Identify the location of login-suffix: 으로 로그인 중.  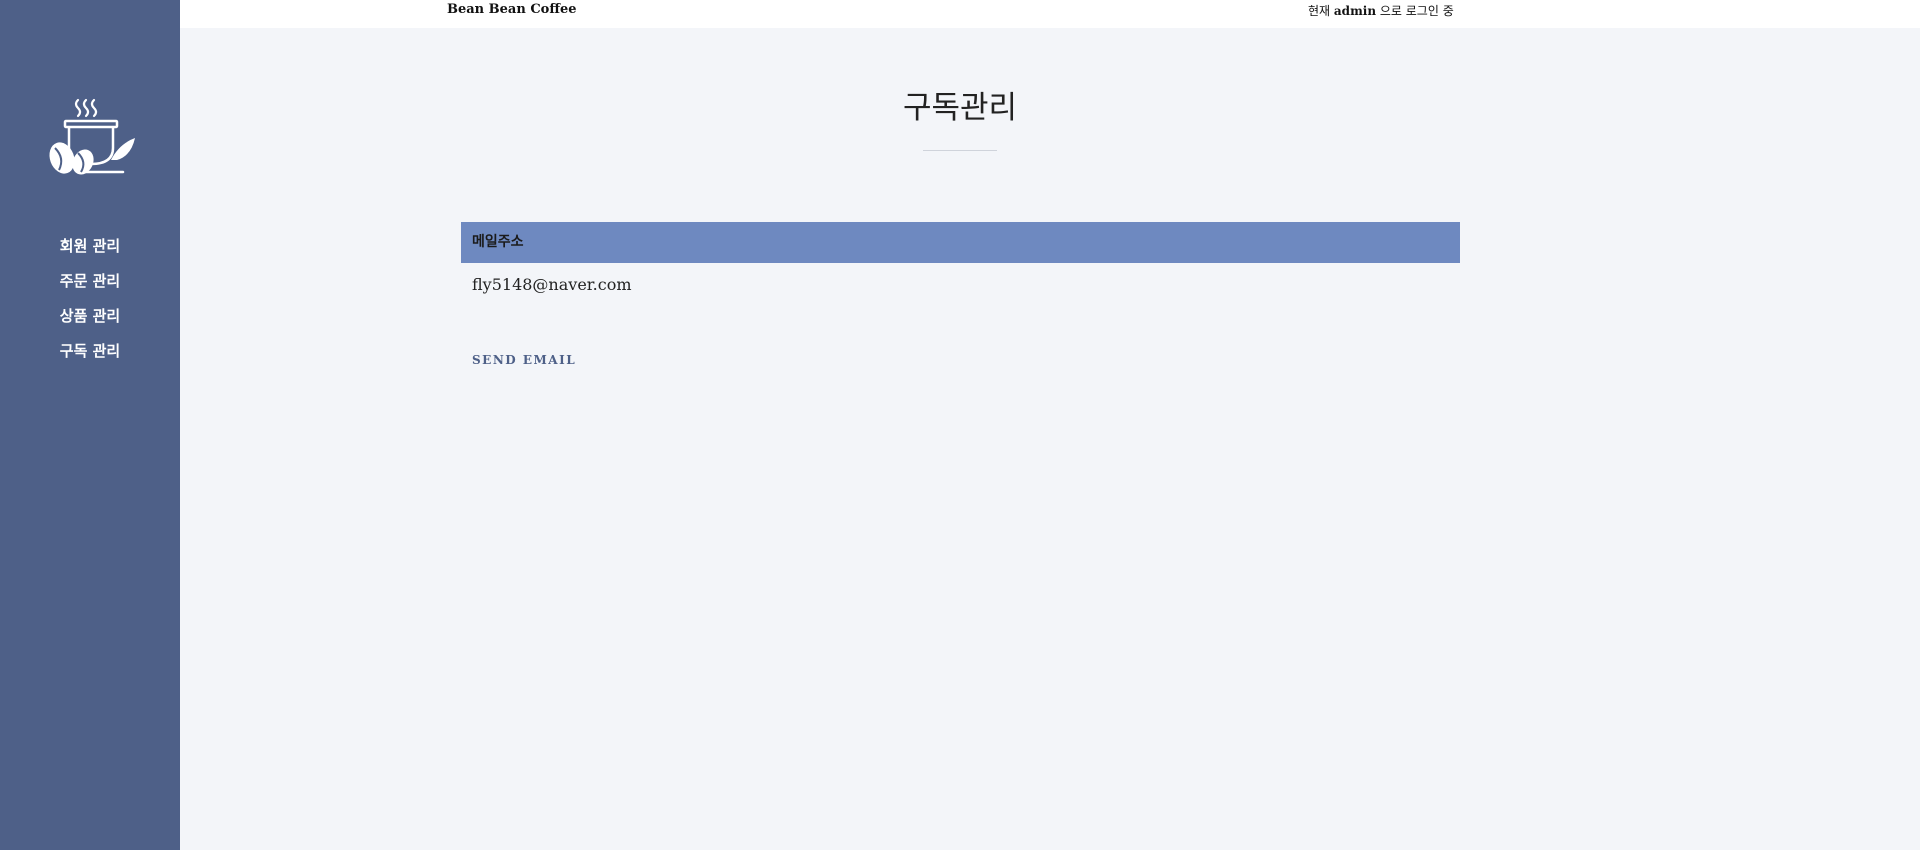
(1415, 11).